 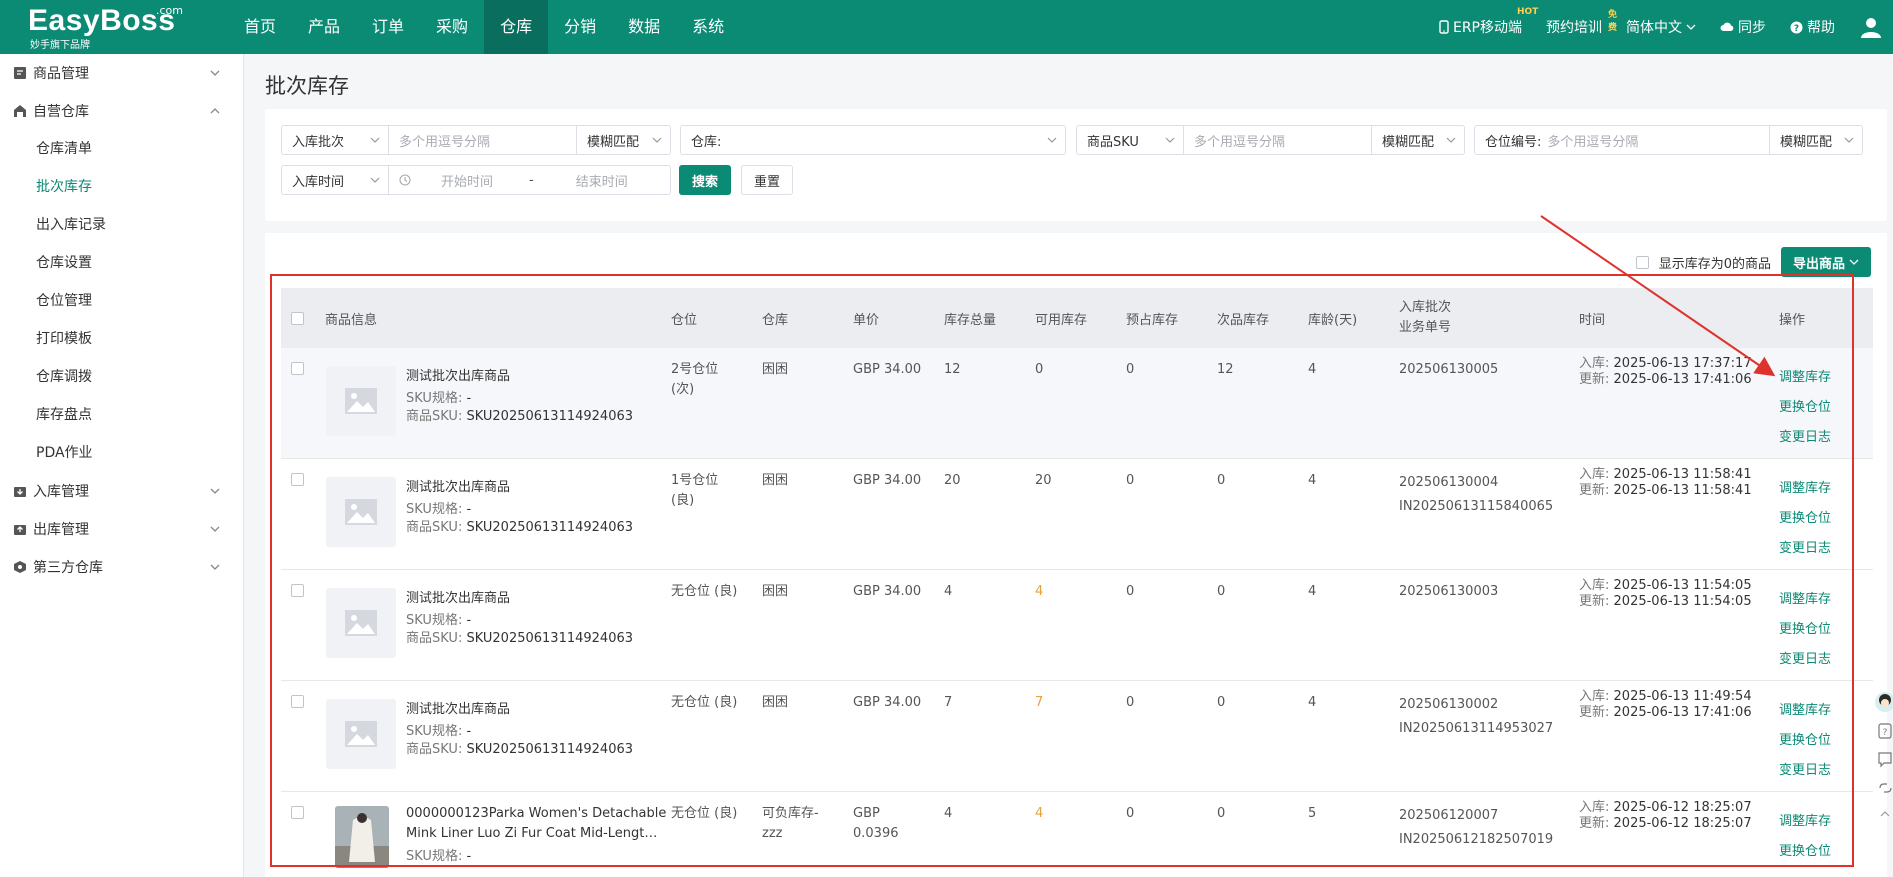 I want to click on erp-mobile-link: ERP移动端 HOT, so click(x=1488, y=22).